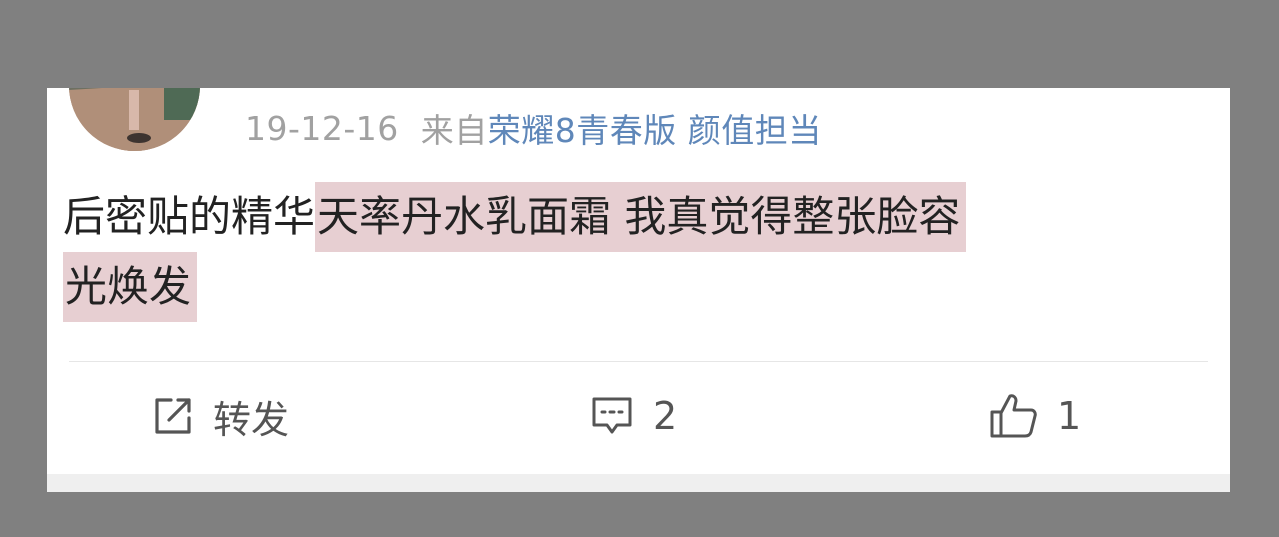  I want to click on repost-button: 转发, so click(220, 416).